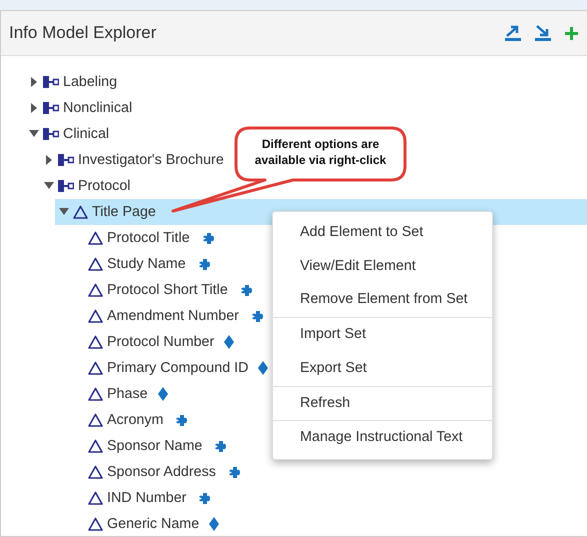  Describe the element at coordinates (83, 33) in the screenshot. I see `panel-title: Info Model Explorer` at that location.